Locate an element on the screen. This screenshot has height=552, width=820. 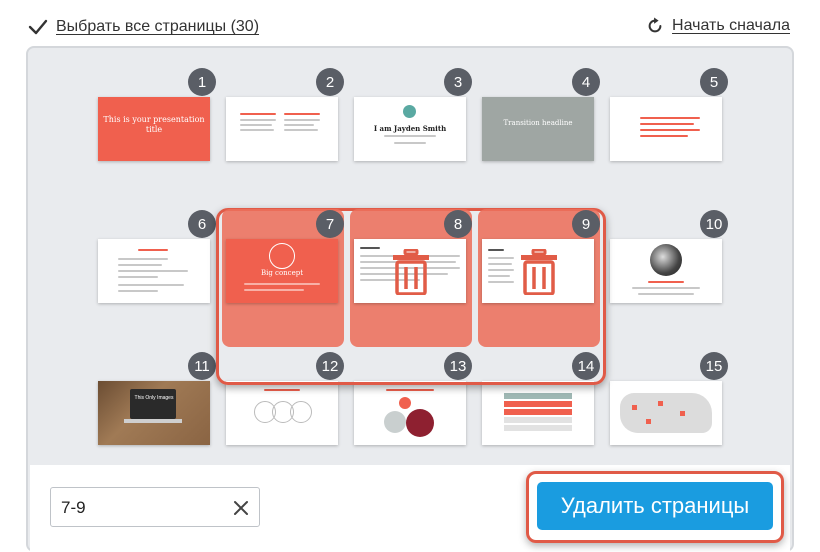
page-thumbnail-title: Transition headline is located at coordinates (538, 123).